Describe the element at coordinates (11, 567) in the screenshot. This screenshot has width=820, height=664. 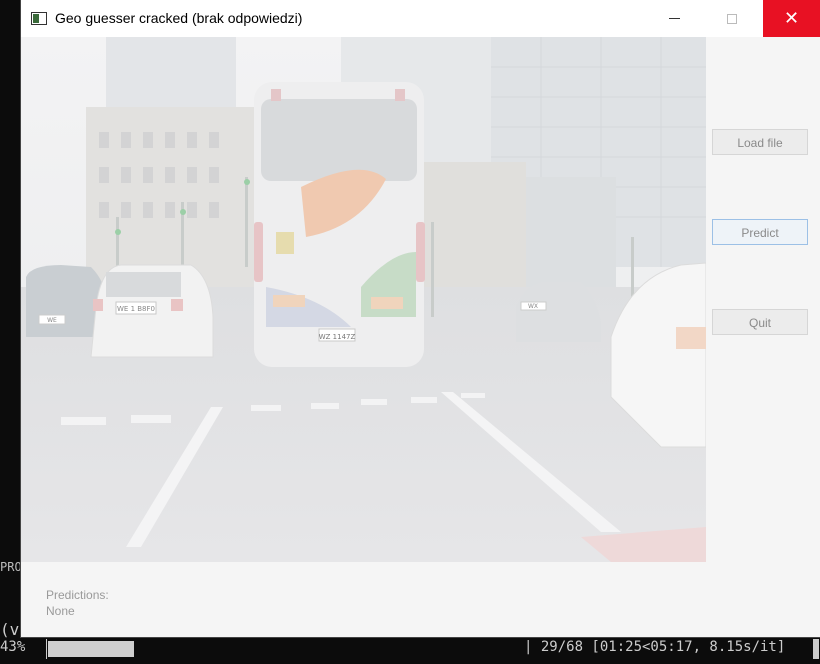
I see `terminal-fragment: PRO` at that location.